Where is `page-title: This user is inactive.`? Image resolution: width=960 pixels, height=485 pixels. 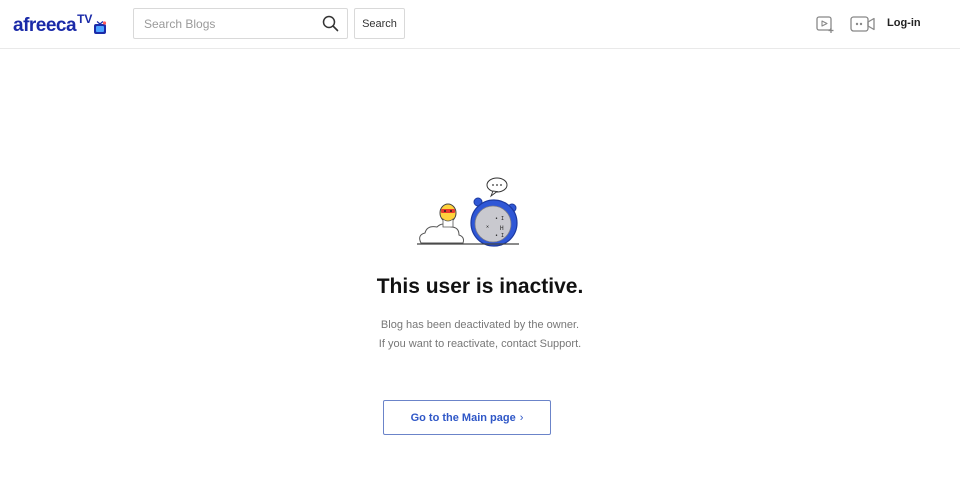 page-title: This user is inactive. is located at coordinates (480, 286).